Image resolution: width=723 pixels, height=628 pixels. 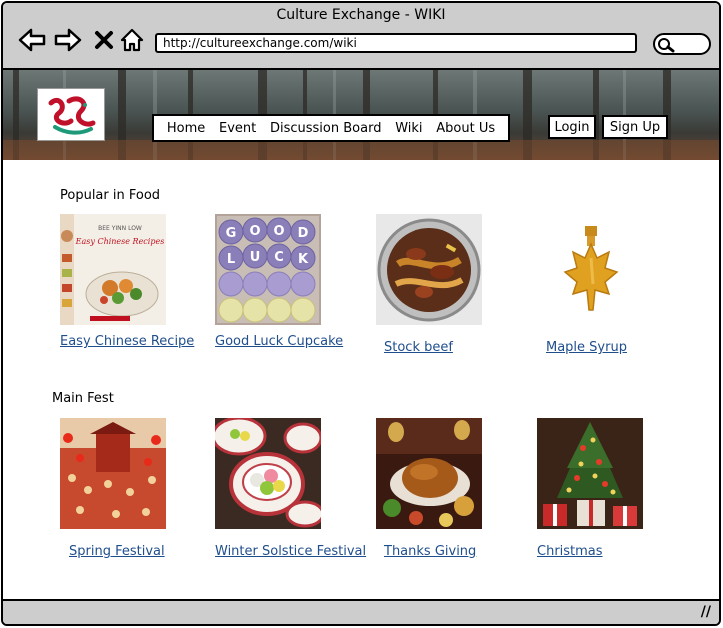 I want to click on stop-close-icon, so click(x=104, y=40).